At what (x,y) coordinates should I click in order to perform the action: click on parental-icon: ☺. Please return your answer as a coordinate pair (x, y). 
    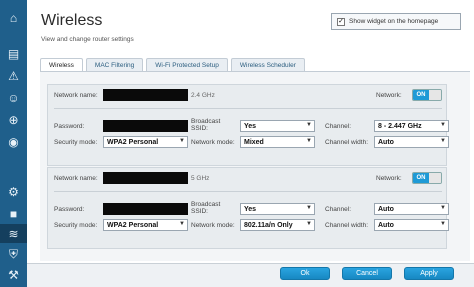
    Looking at the image, I should click on (13, 97).